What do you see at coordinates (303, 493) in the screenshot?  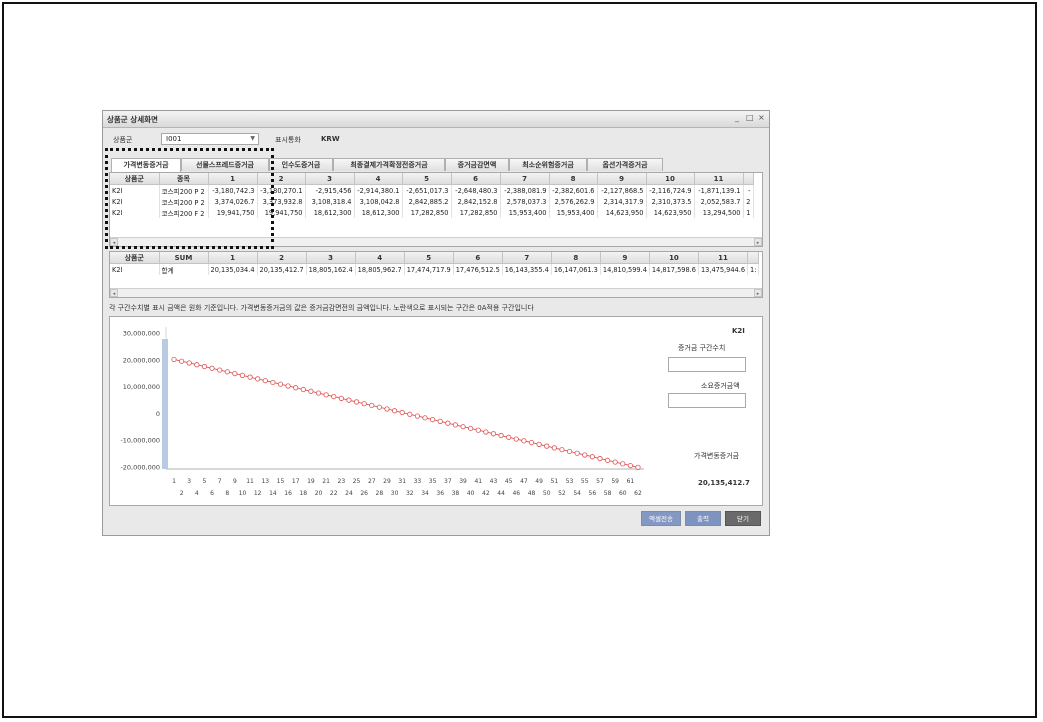 I see `x-tick-label: 18` at bounding box center [303, 493].